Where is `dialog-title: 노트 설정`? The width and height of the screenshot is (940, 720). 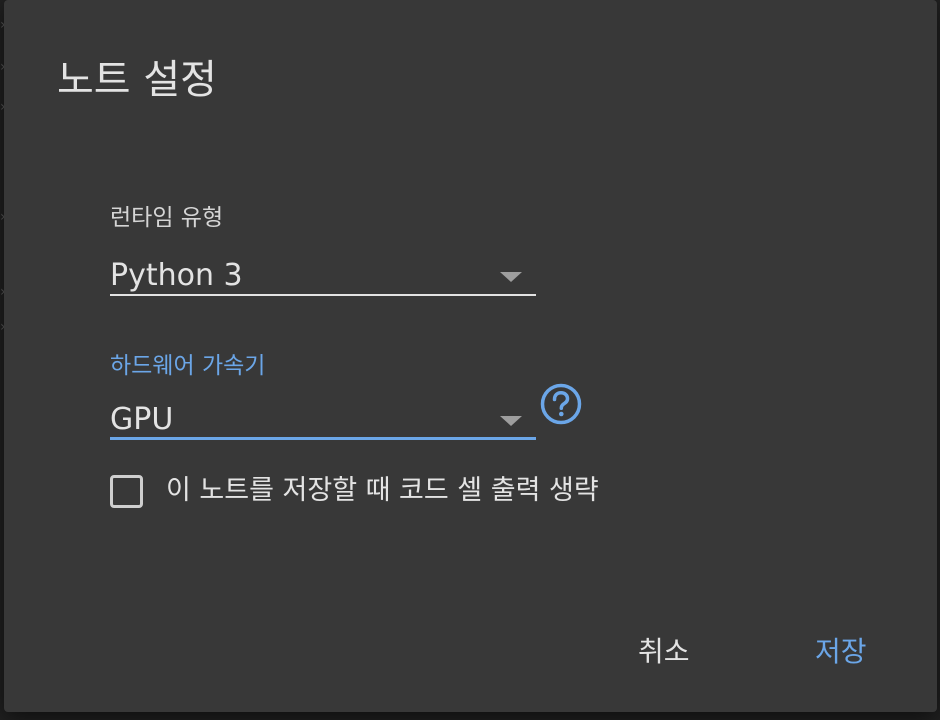 dialog-title: 노트 설정 is located at coordinates (137, 80).